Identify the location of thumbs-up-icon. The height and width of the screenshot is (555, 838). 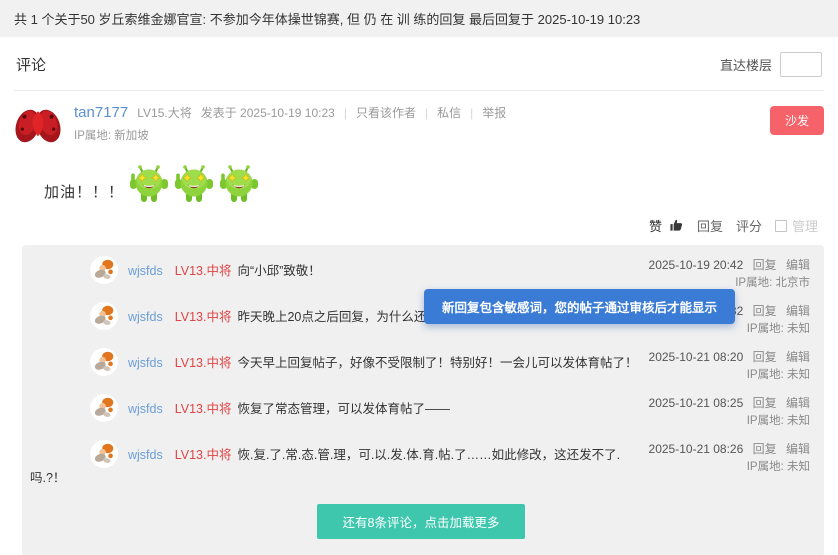
(676, 225).